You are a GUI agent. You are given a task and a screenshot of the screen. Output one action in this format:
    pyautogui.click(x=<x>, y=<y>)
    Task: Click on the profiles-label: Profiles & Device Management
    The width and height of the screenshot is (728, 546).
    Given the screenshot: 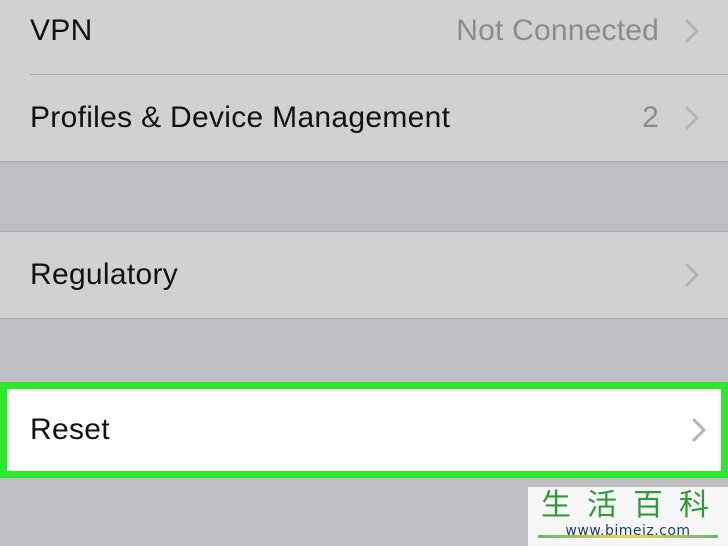 What is the action you would take?
    pyautogui.click(x=240, y=117)
    